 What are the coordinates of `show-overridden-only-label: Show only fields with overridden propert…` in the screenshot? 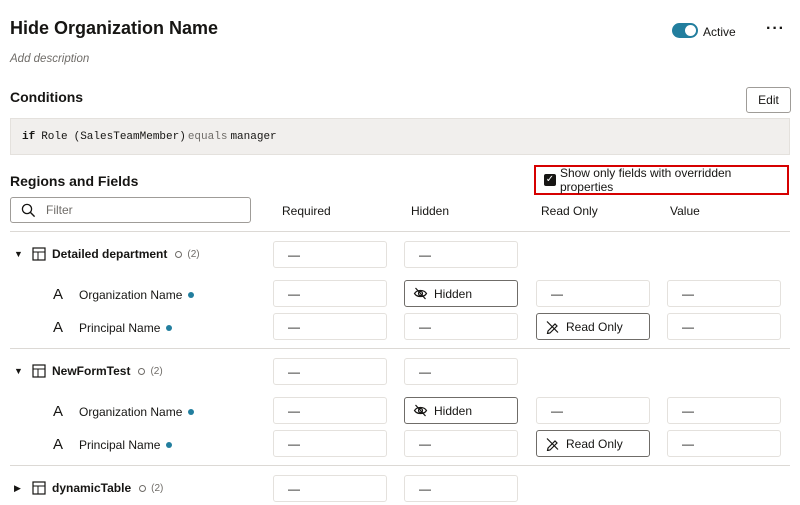 It's located at (645, 180).